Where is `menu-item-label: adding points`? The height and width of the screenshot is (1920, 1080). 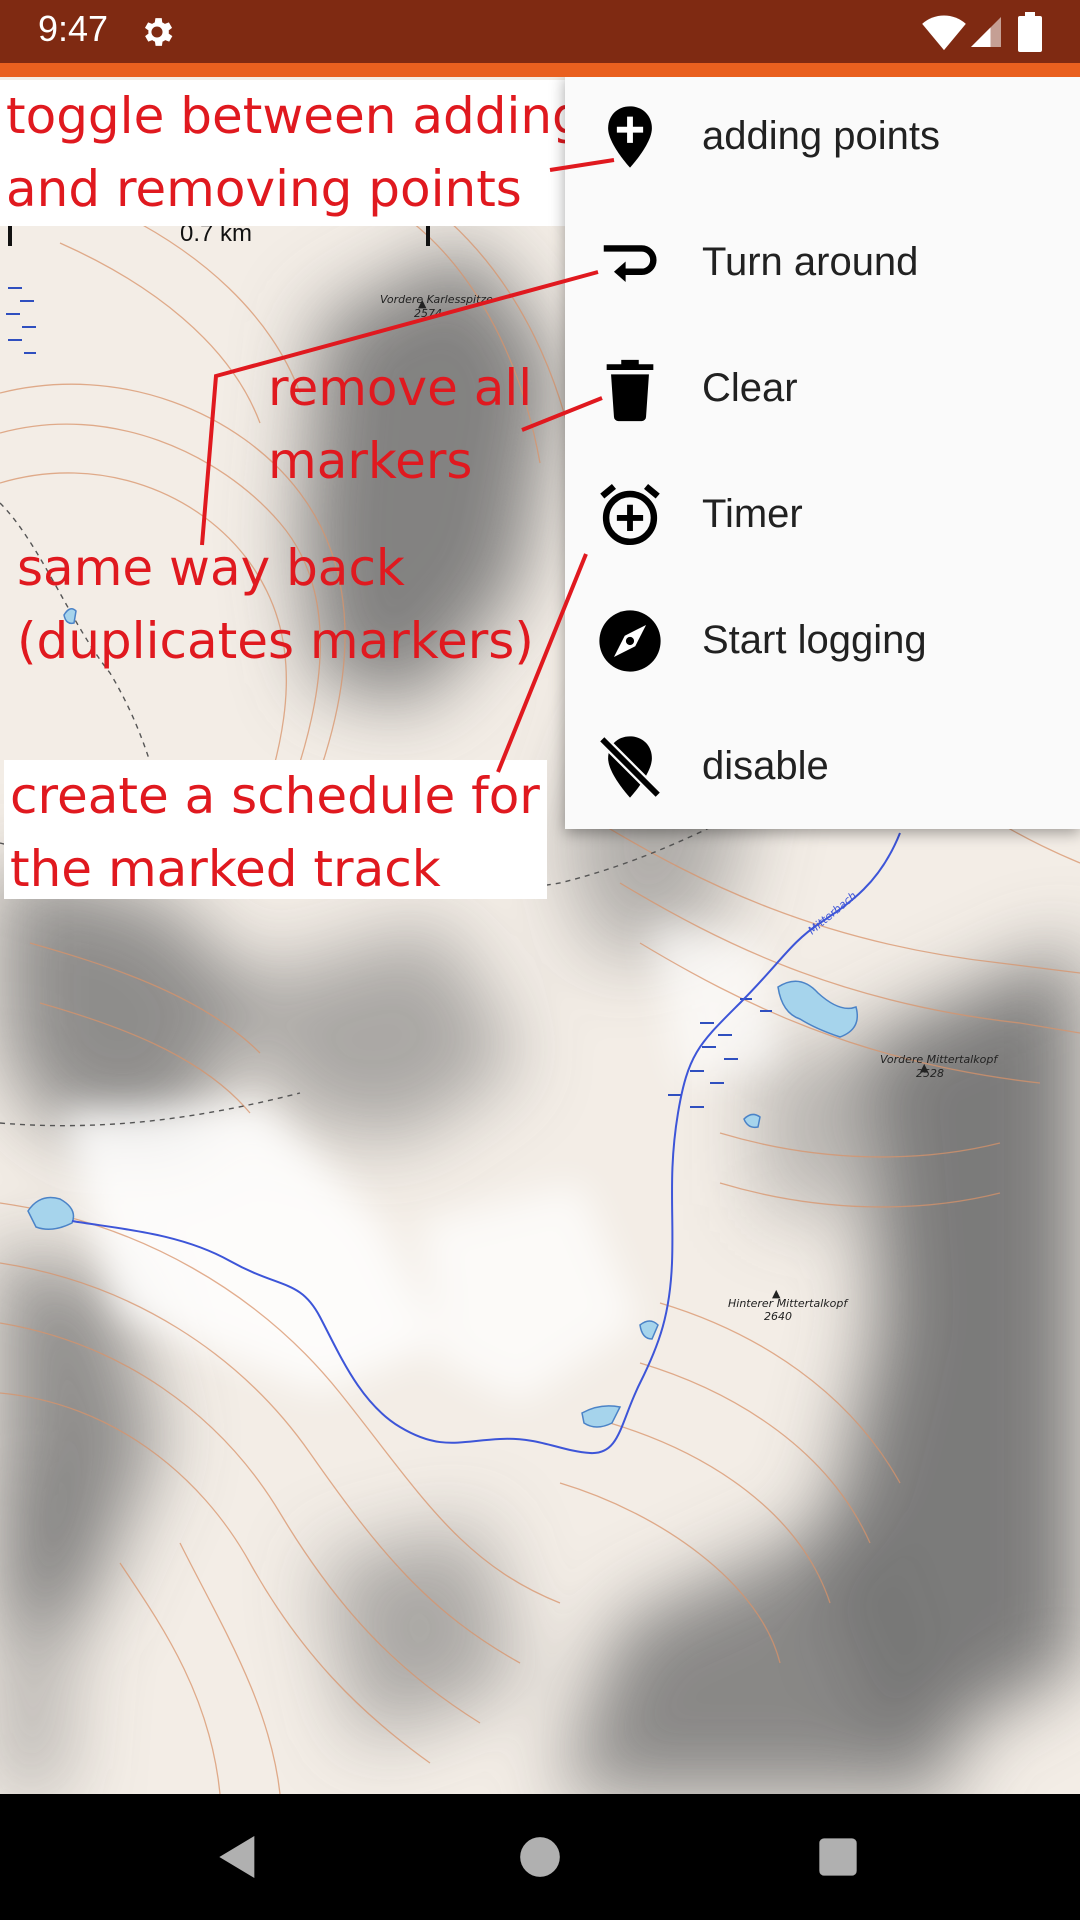 menu-item-label: adding points is located at coordinates (821, 136).